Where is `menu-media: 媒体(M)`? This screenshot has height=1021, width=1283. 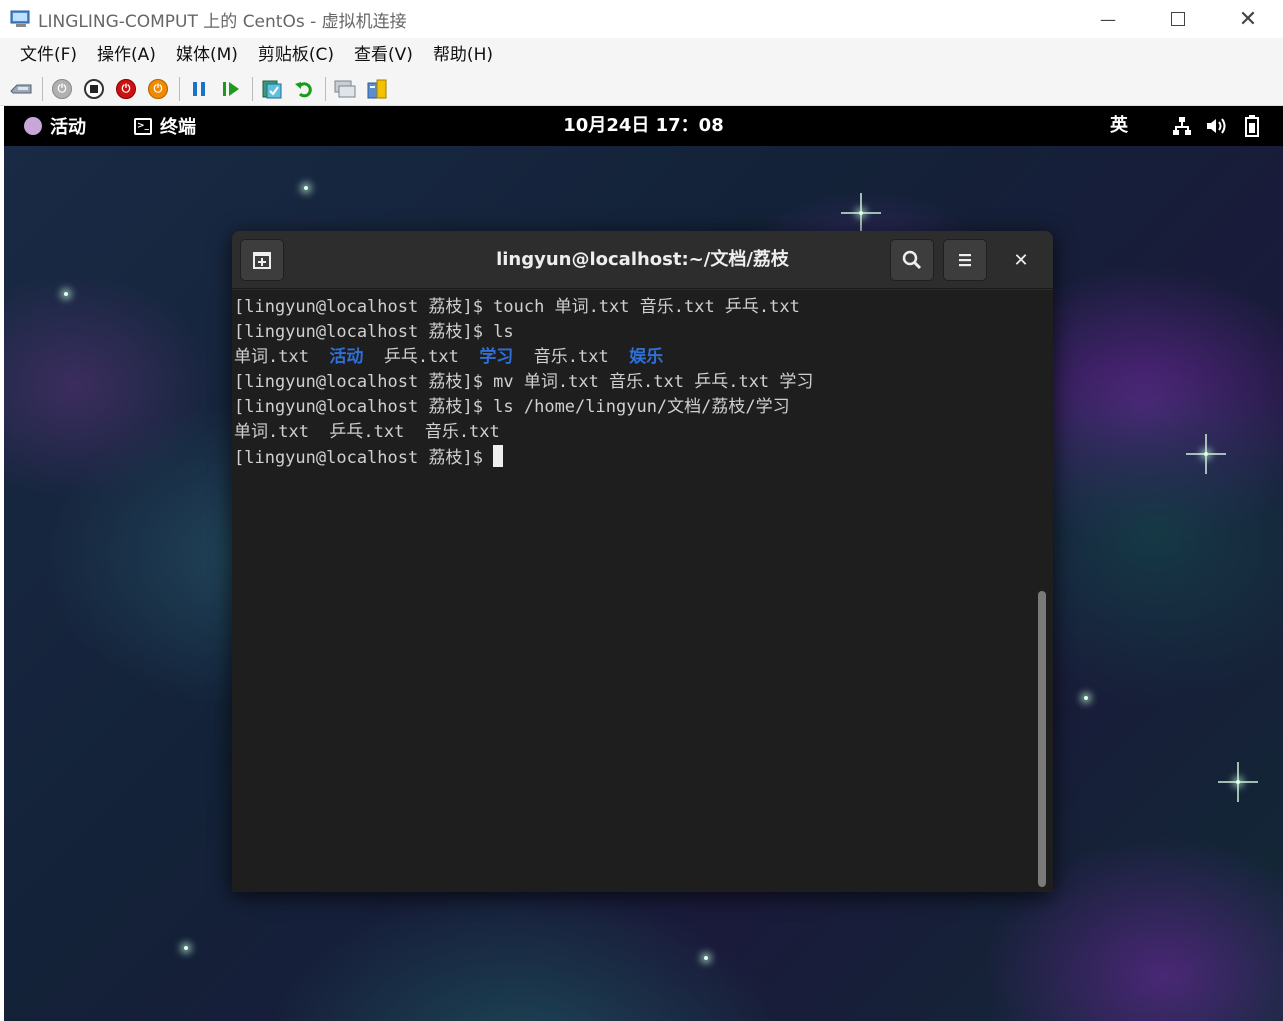
menu-media: 媒体(M) is located at coordinates (207, 55).